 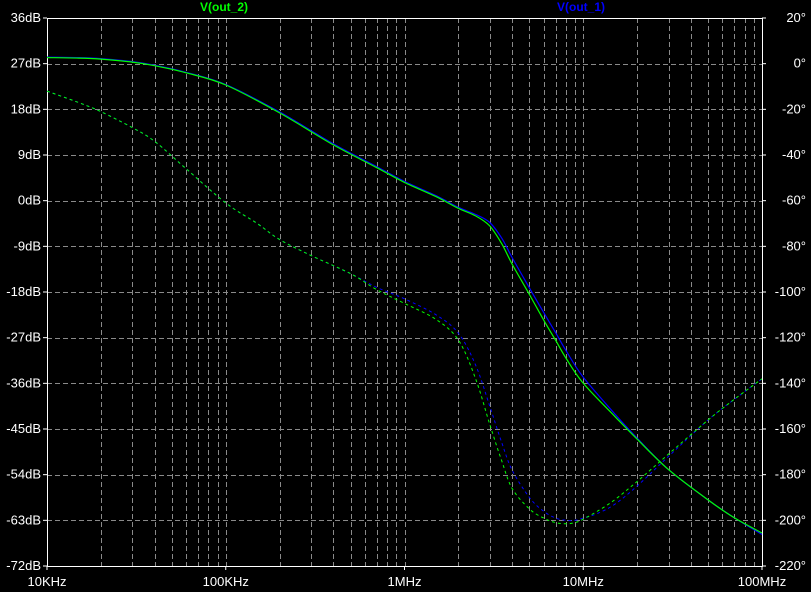 I want to click on tick-label-left-y: 0dB, so click(x=29, y=200).